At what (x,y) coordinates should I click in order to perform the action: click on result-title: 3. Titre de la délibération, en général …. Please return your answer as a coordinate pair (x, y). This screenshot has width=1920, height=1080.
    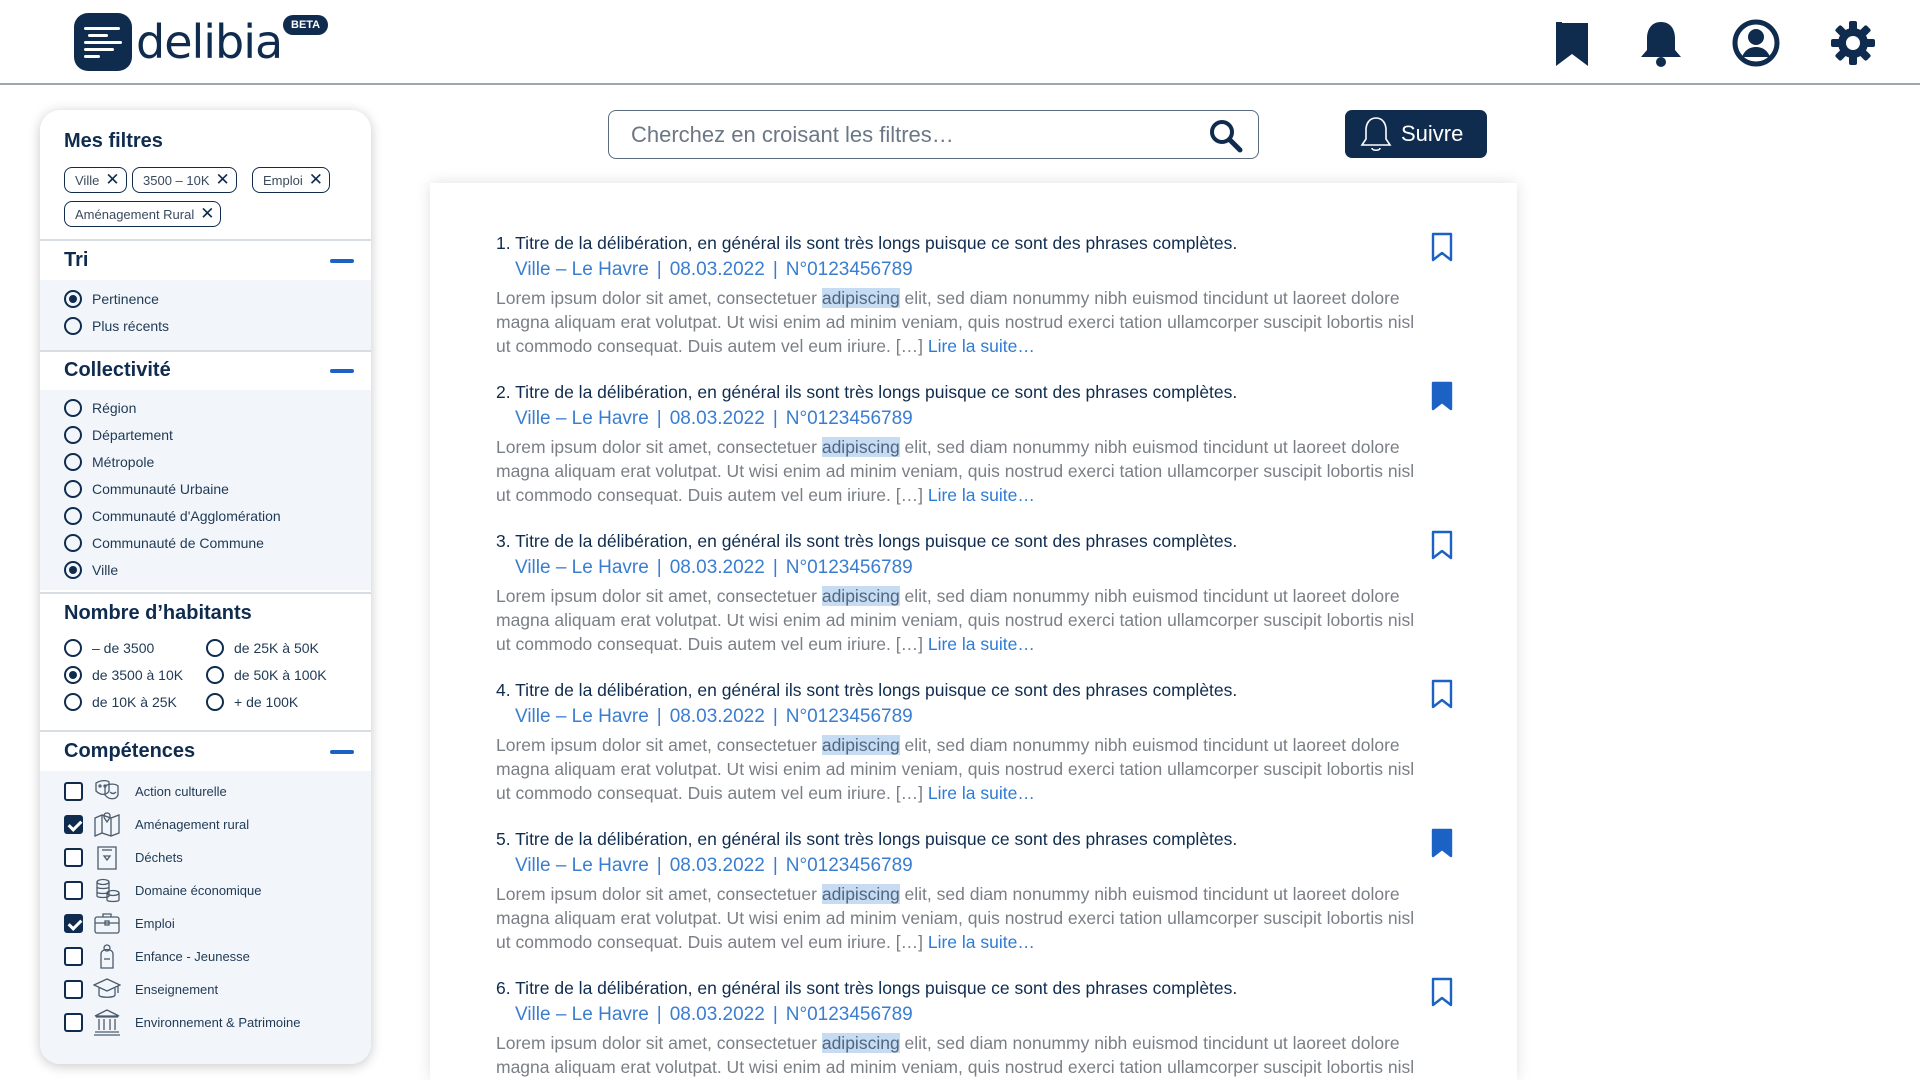
    Looking at the image, I should click on (976, 541).